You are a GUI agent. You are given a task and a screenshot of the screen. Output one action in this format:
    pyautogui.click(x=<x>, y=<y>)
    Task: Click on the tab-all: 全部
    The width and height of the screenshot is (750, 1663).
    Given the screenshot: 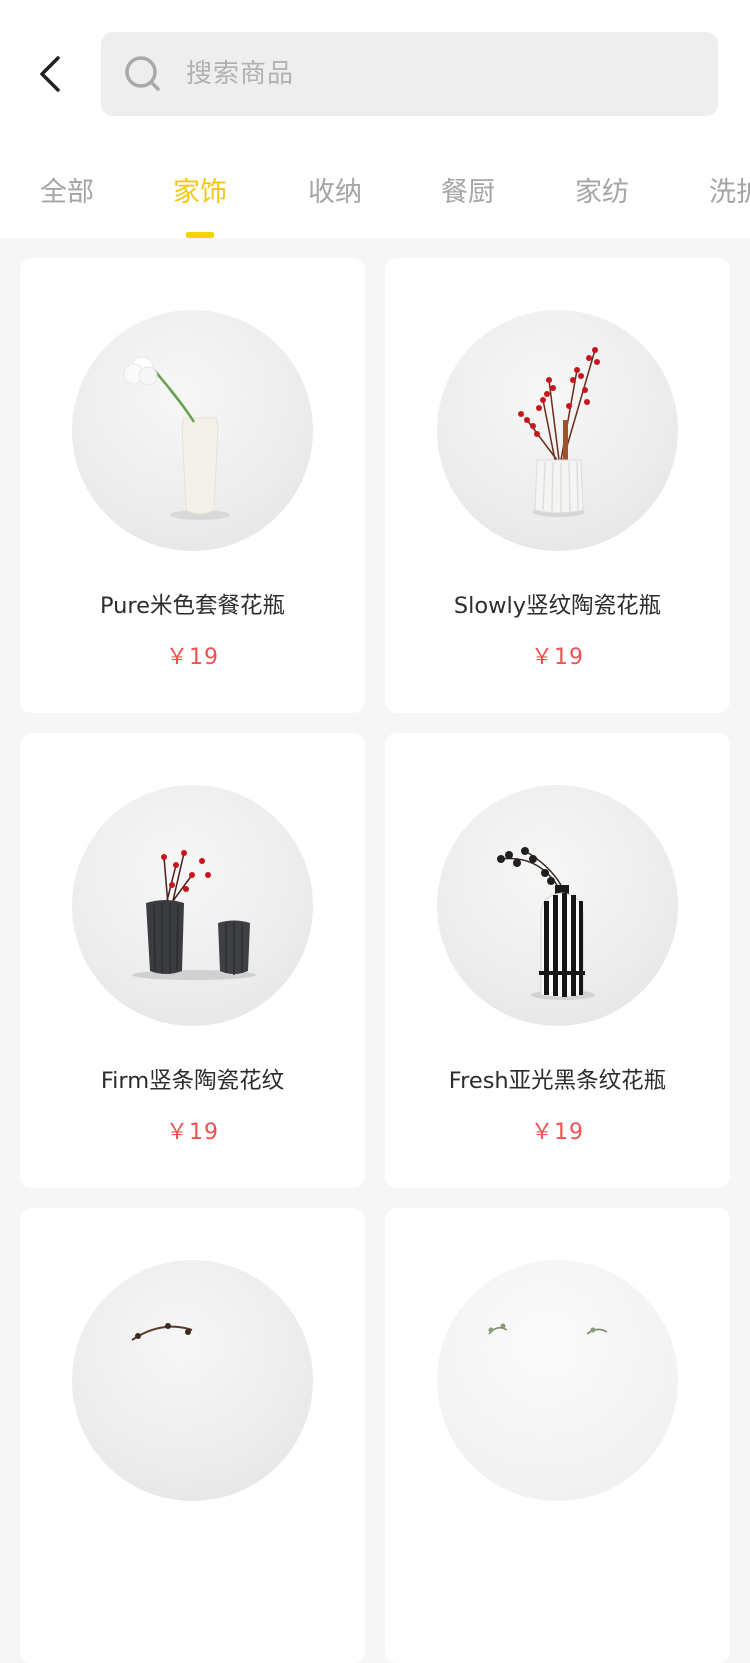 What is the action you would take?
    pyautogui.click(x=67, y=189)
    